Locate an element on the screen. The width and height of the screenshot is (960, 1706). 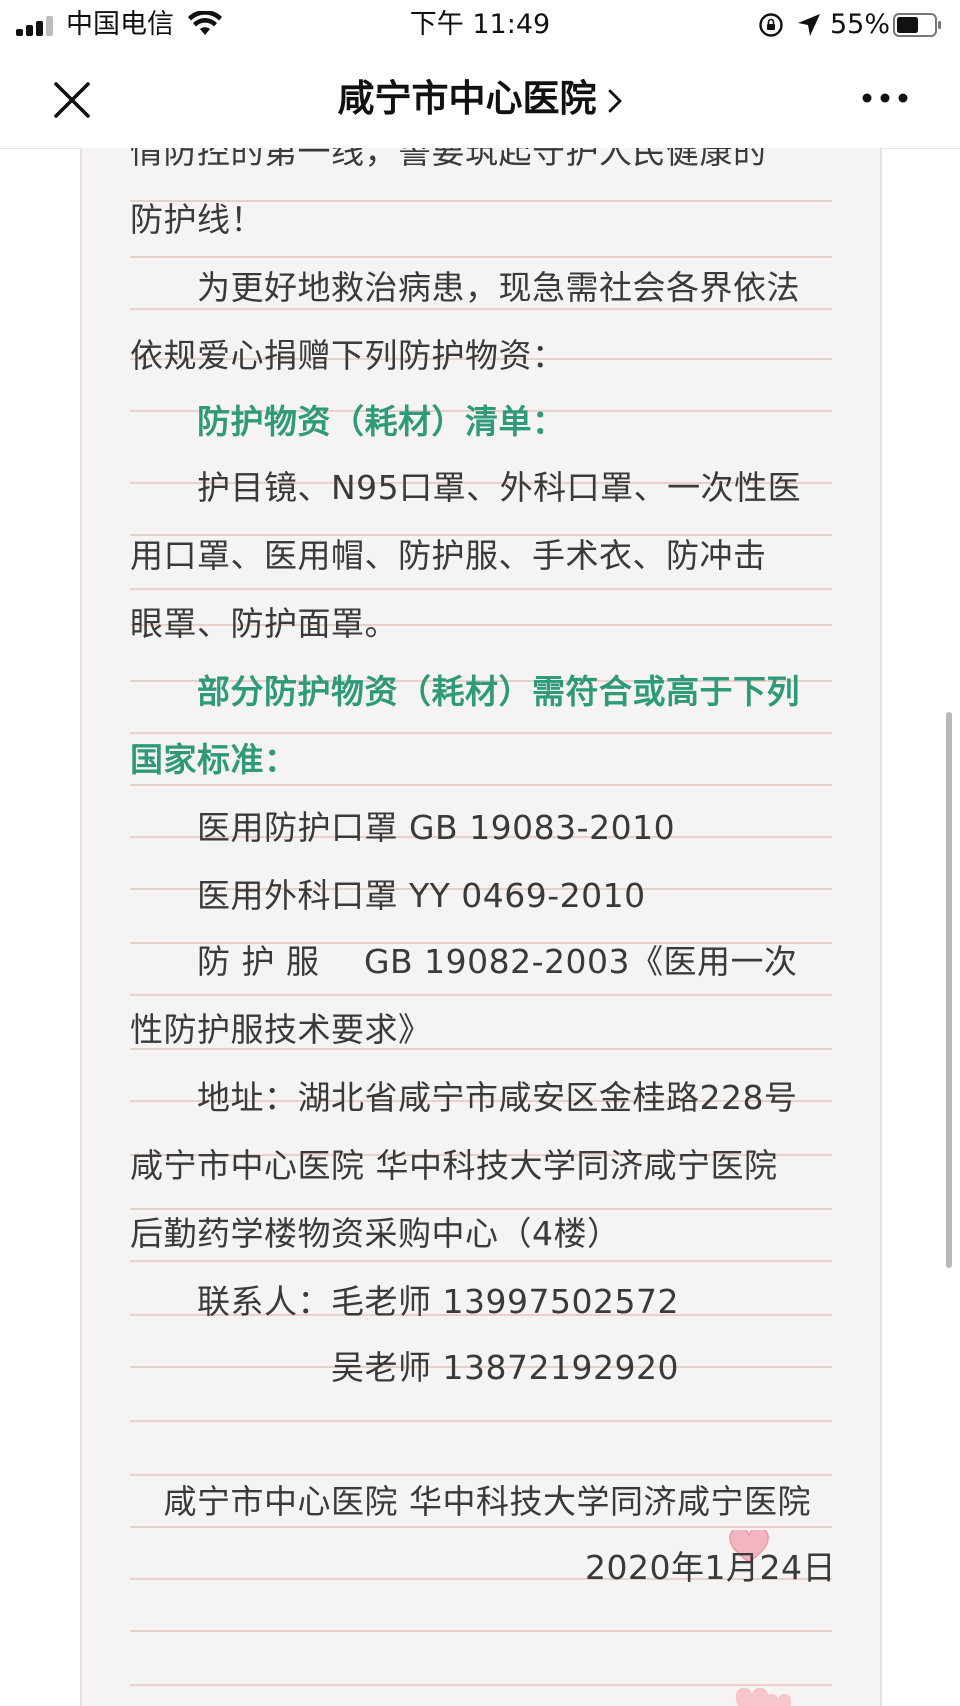
section-heading-line: 防护物资（耗材）清单： is located at coordinates (348, 421).